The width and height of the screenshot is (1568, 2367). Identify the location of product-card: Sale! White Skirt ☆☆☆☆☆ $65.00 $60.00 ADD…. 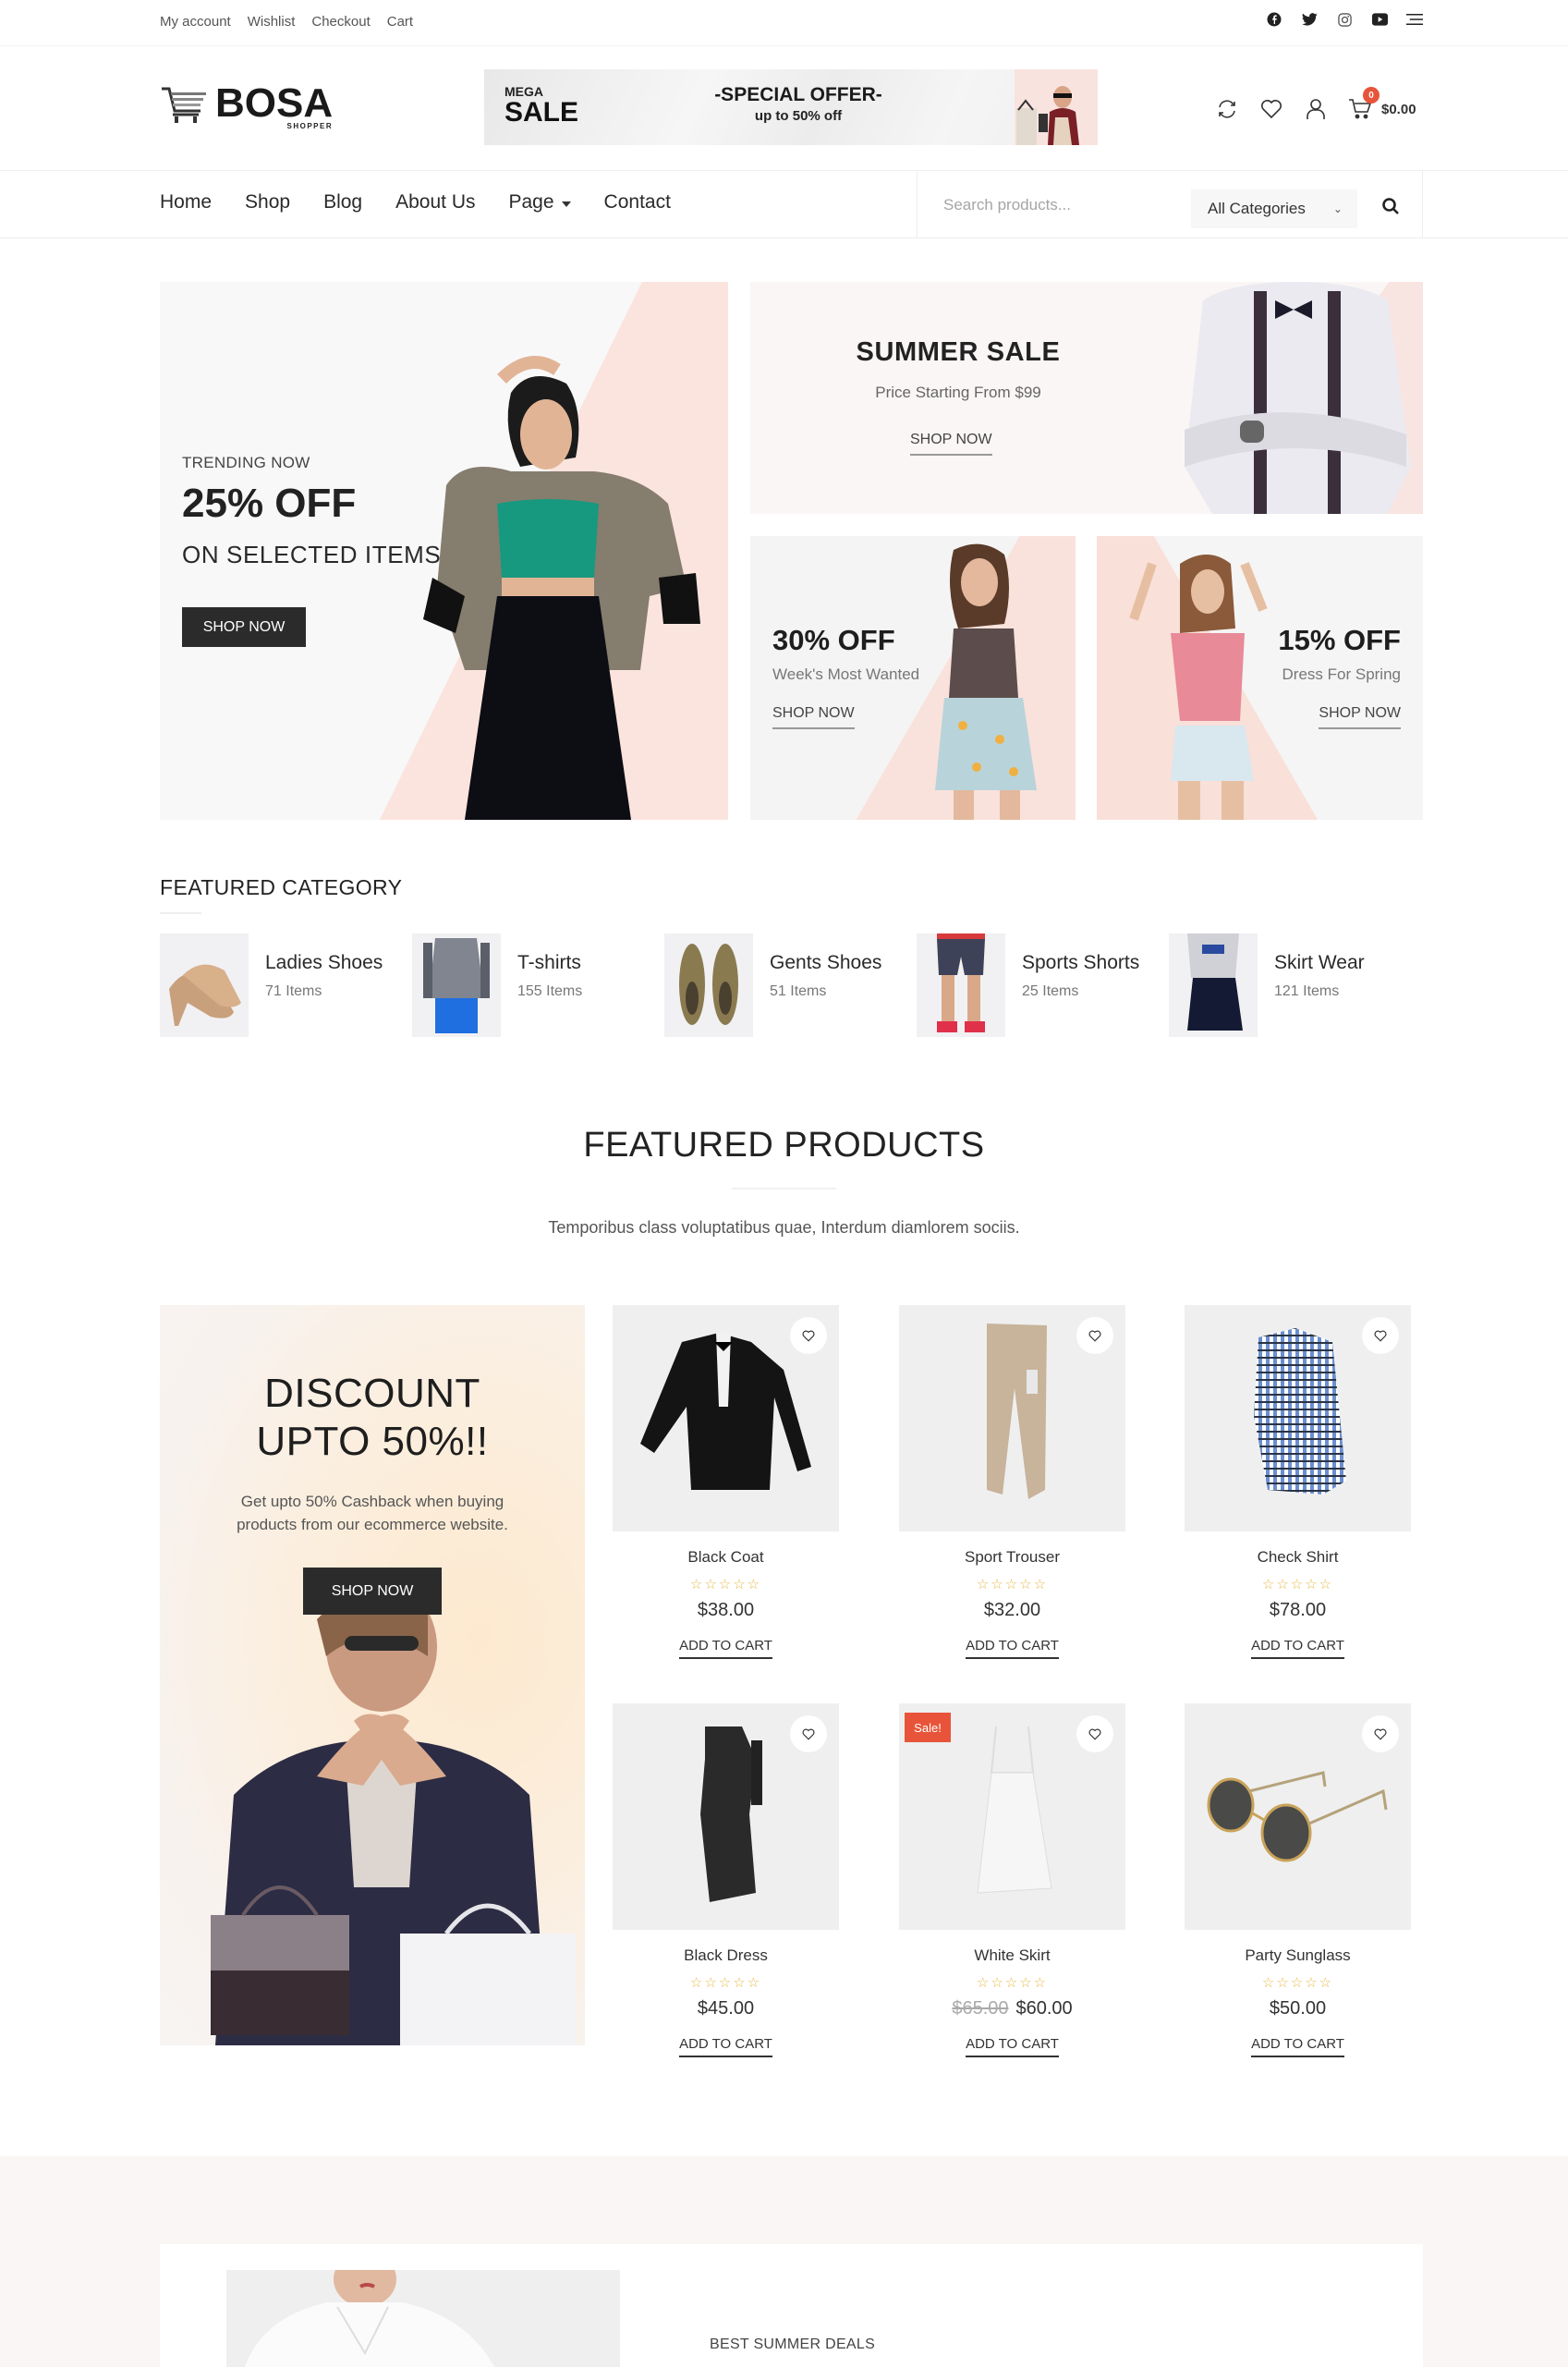
(1012, 1880).